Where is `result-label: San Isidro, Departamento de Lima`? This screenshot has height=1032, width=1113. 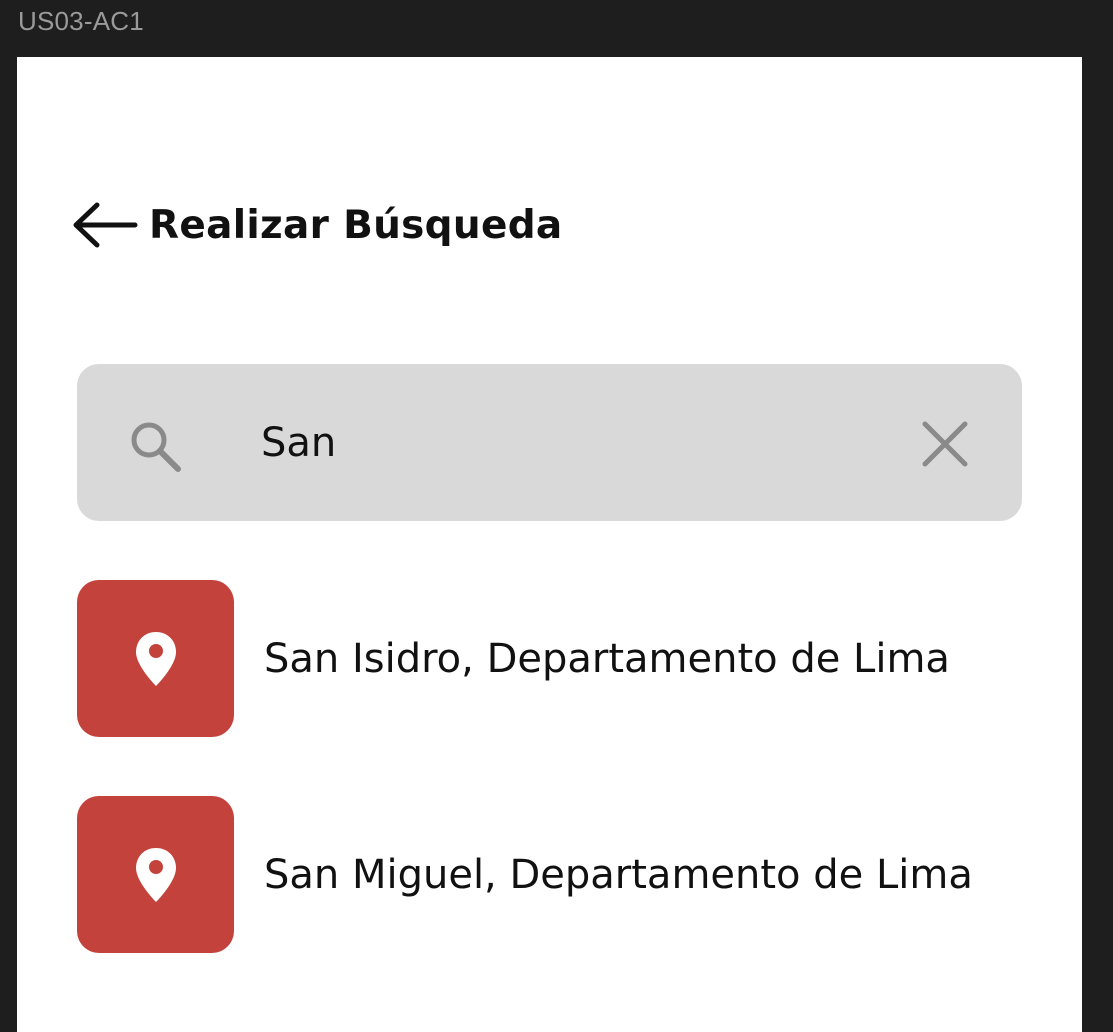 result-label: San Isidro, Departamento de Lima is located at coordinates (607, 658).